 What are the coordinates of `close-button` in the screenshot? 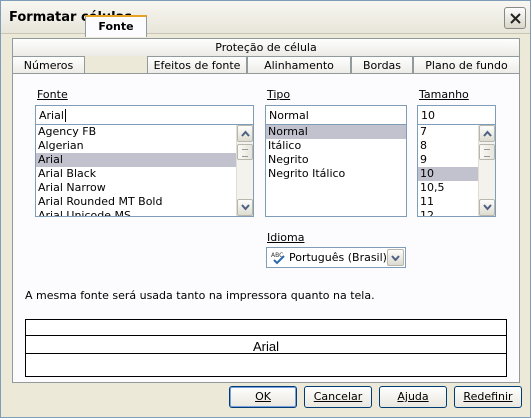 It's located at (515, 18).